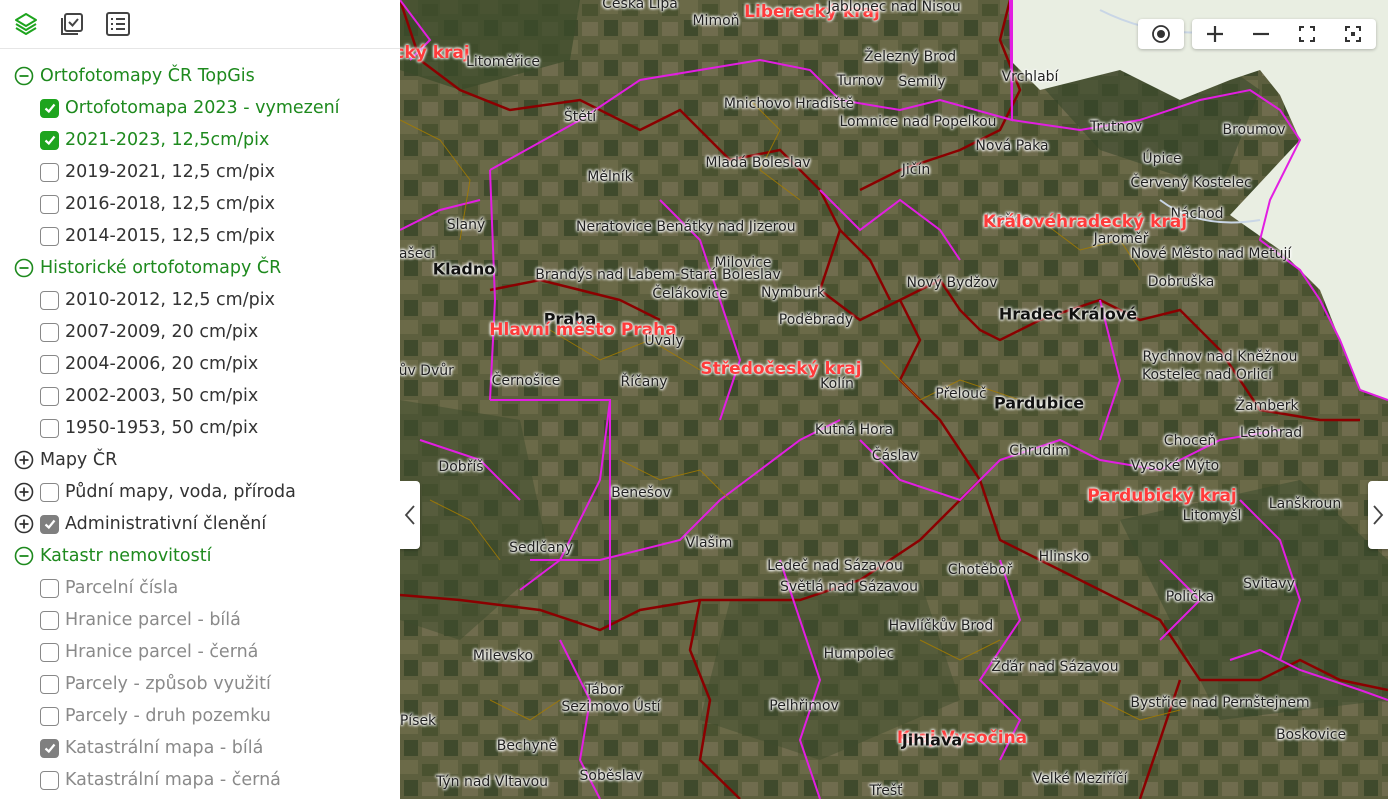 This screenshot has height=799, width=1388. I want to click on layer-hranice-bila: Hranice parcel - bílá, so click(140, 620).